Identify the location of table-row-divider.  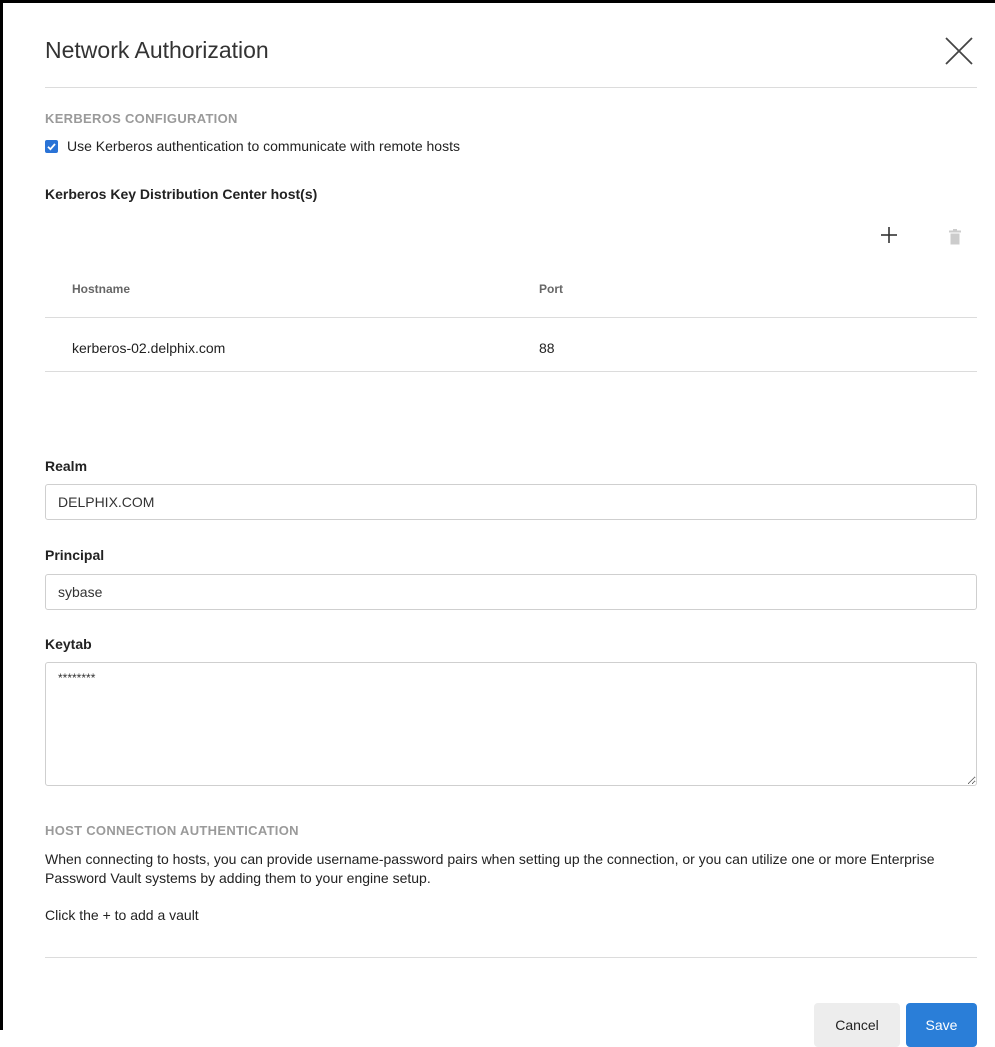
(511, 371).